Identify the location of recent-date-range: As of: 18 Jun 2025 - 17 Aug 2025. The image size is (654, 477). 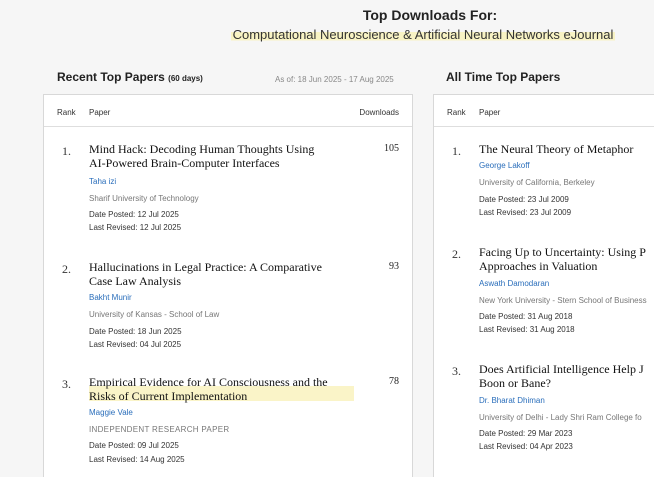
(334, 79).